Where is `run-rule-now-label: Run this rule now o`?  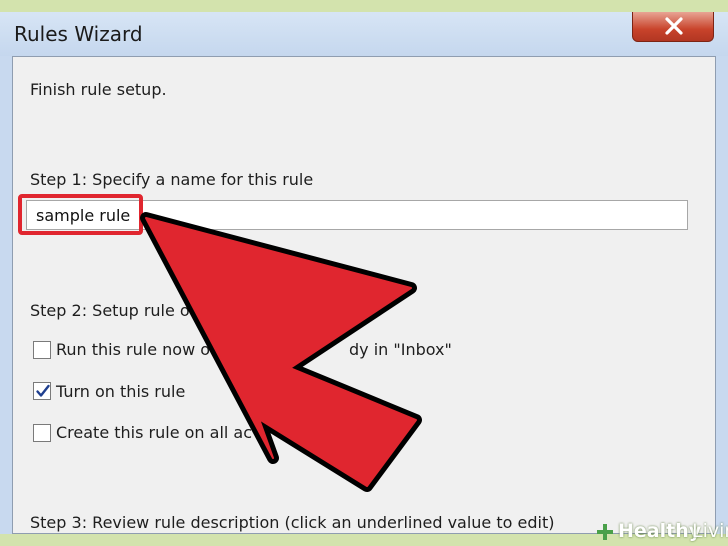 run-rule-now-label: Run this rule now o is located at coordinates (133, 349).